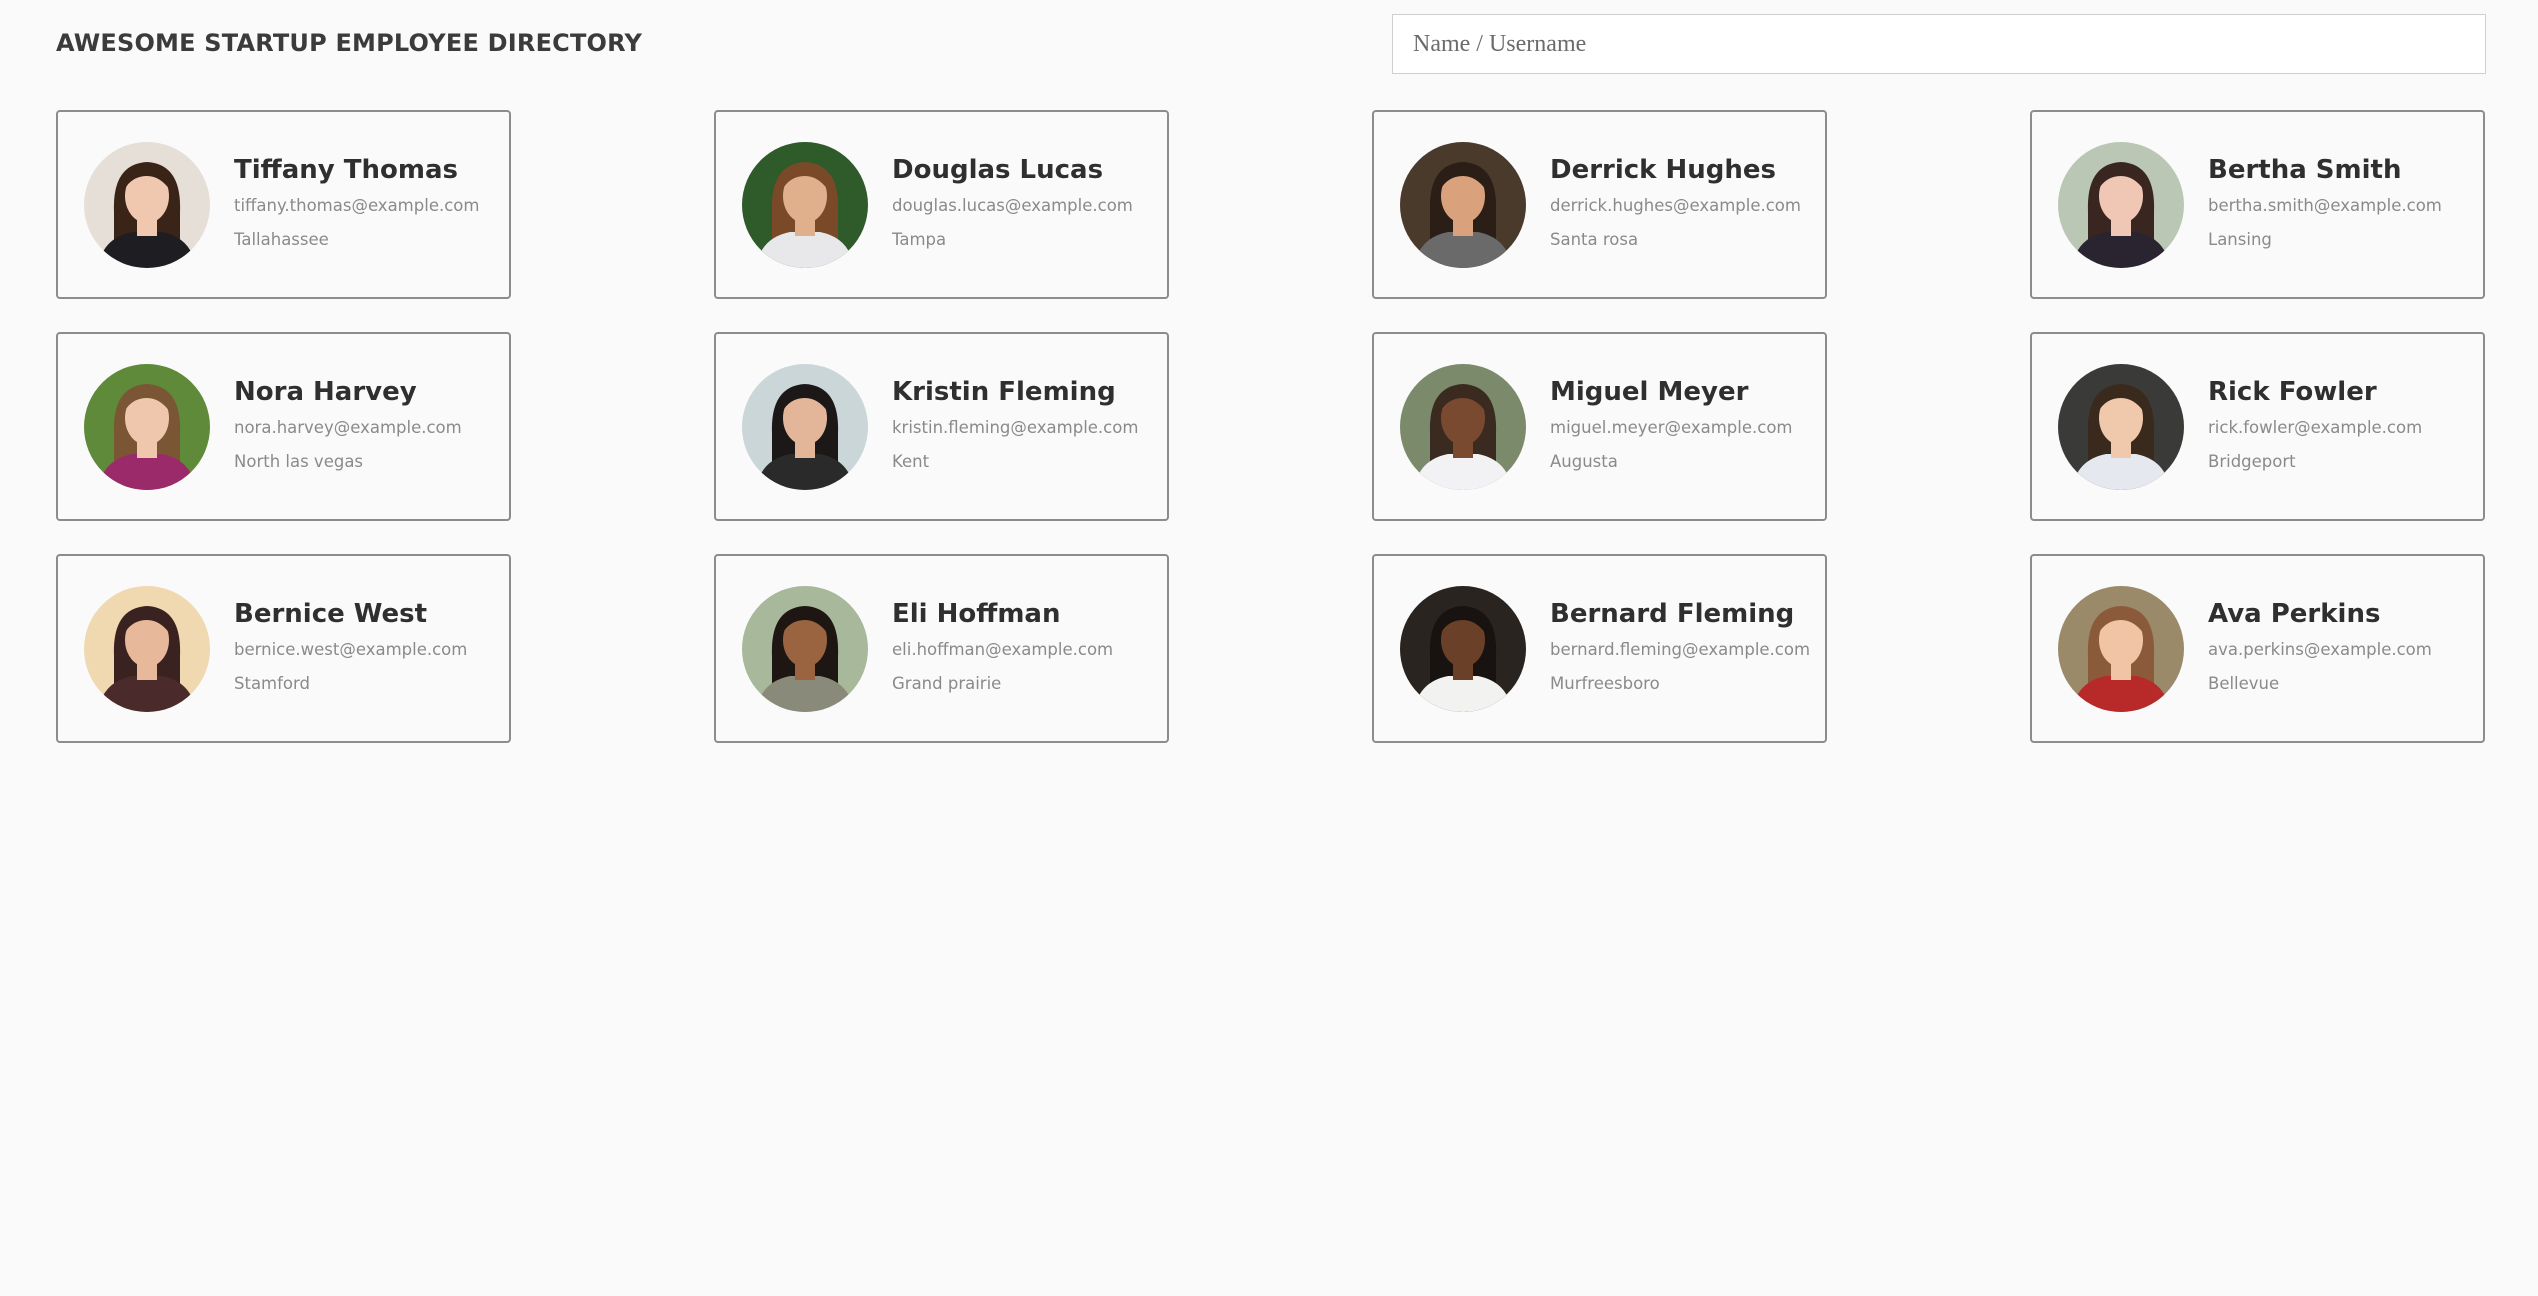 The height and width of the screenshot is (1296, 2538). What do you see at coordinates (299, 461) in the screenshot?
I see `employee-city: North las vegas` at bounding box center [299, 461].